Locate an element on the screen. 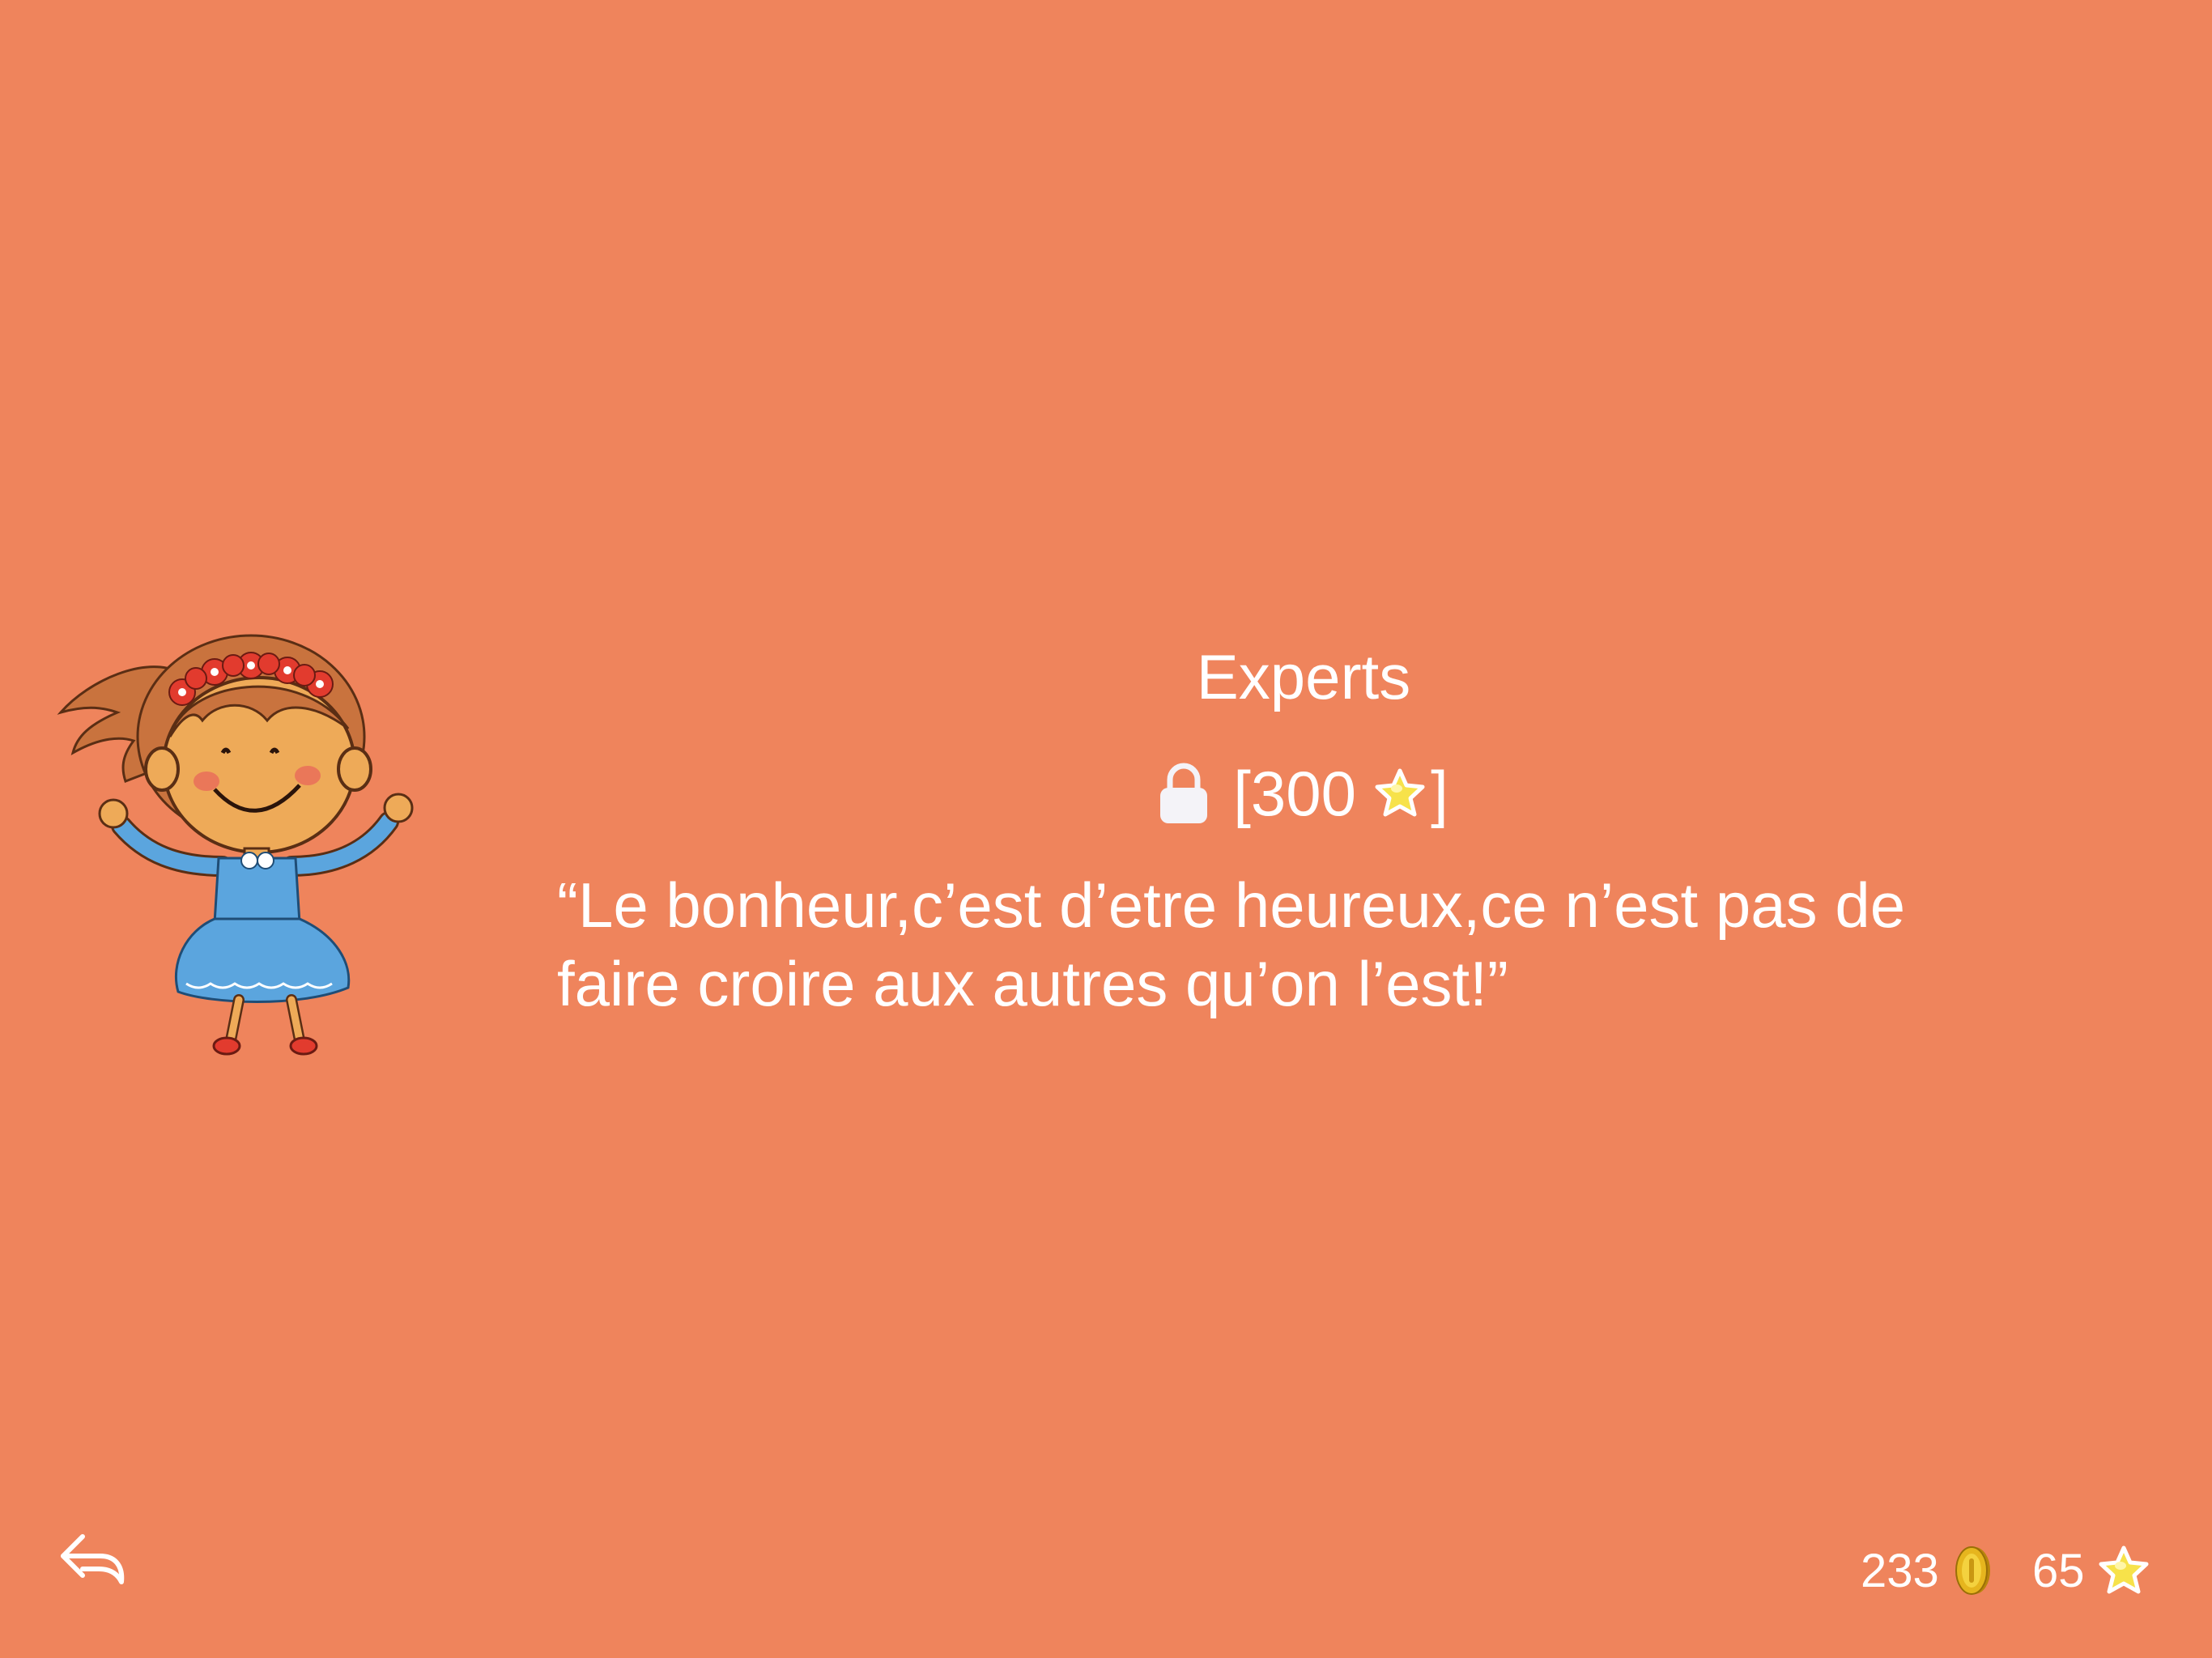  requirement-stars-value: 300 is located at coordinates (1304, 793).